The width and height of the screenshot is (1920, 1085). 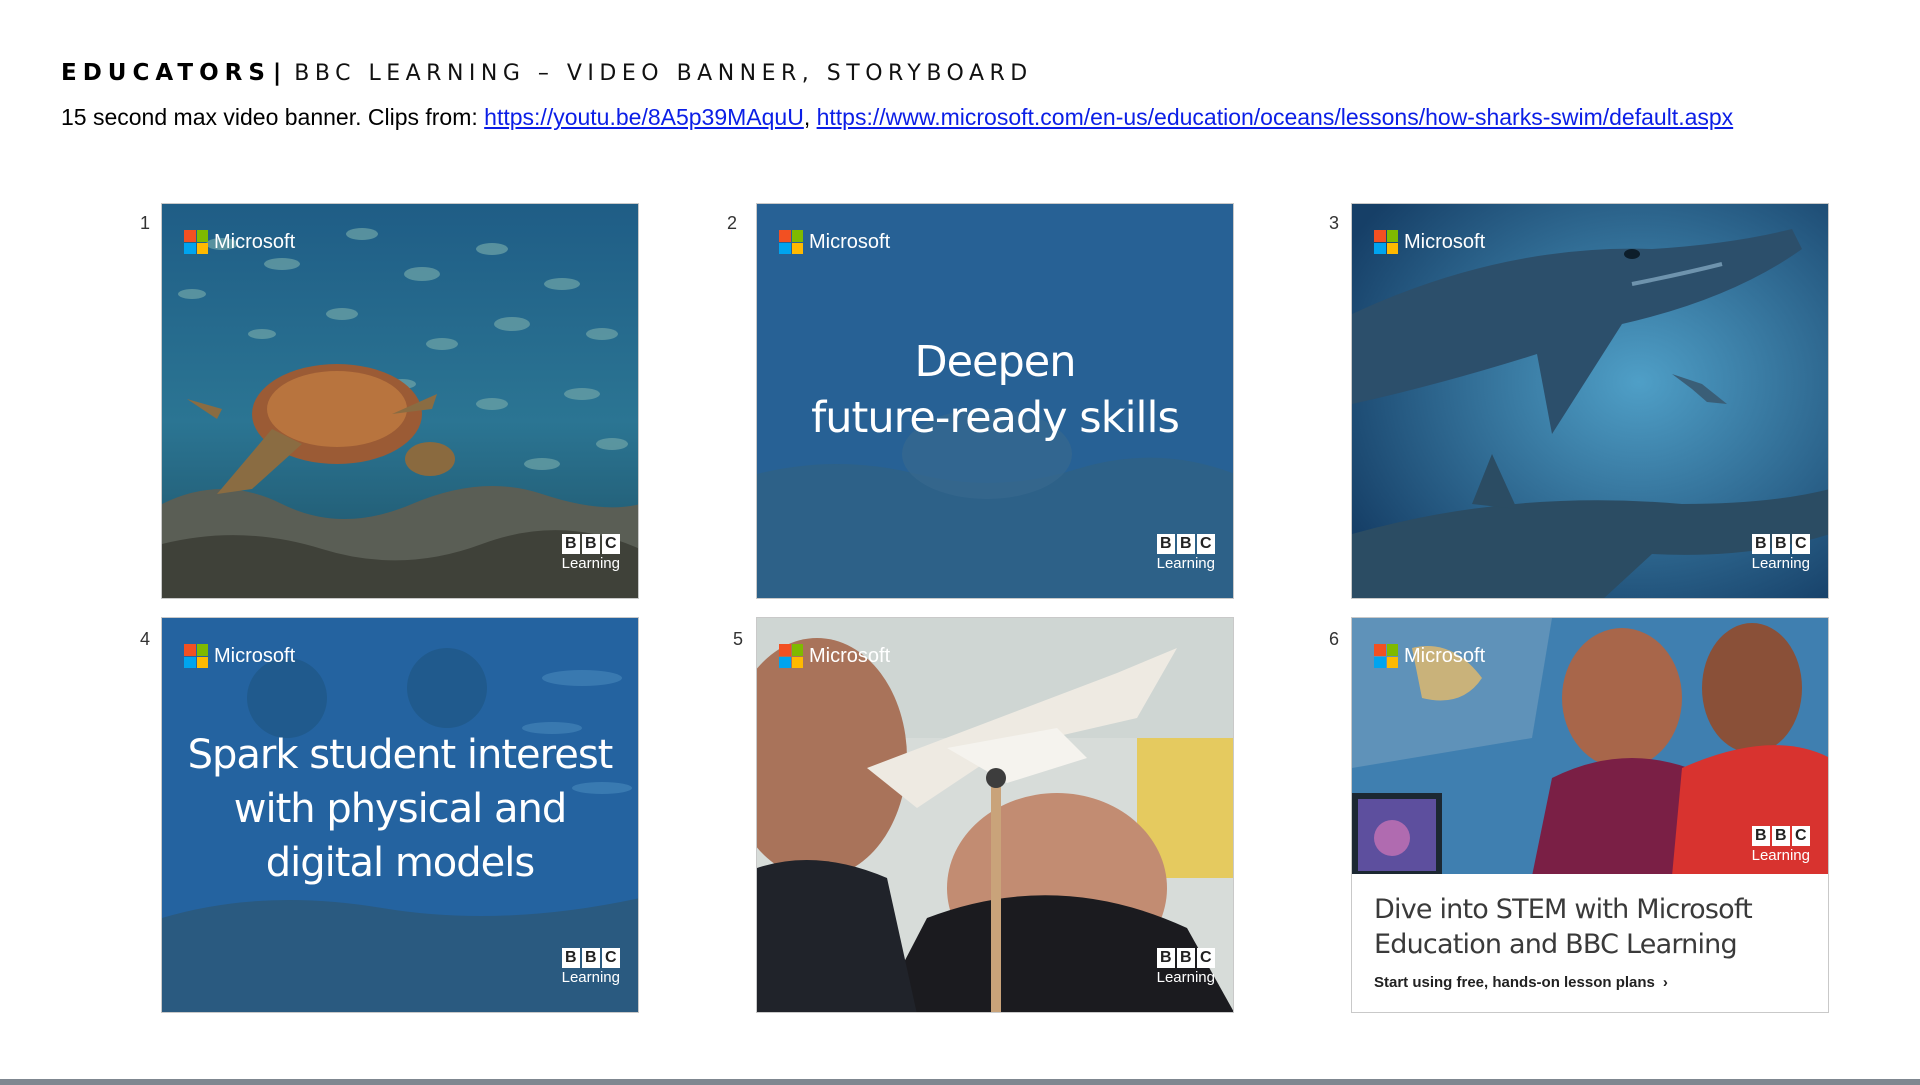 I want to click on storyboard-frame-1: Microsoft BBC Learning, so click(x=400, y=401).